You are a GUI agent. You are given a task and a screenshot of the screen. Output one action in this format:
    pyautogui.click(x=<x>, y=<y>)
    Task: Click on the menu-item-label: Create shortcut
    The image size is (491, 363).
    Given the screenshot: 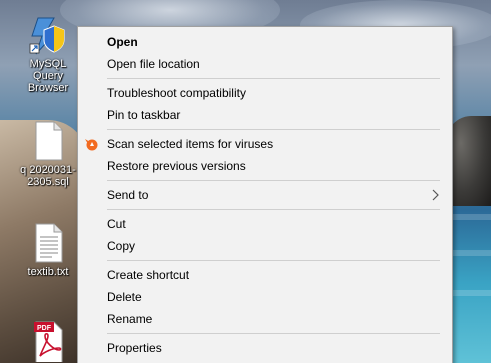 What is the action you would take?
    pyautogui.click(x=148, y=275)
    